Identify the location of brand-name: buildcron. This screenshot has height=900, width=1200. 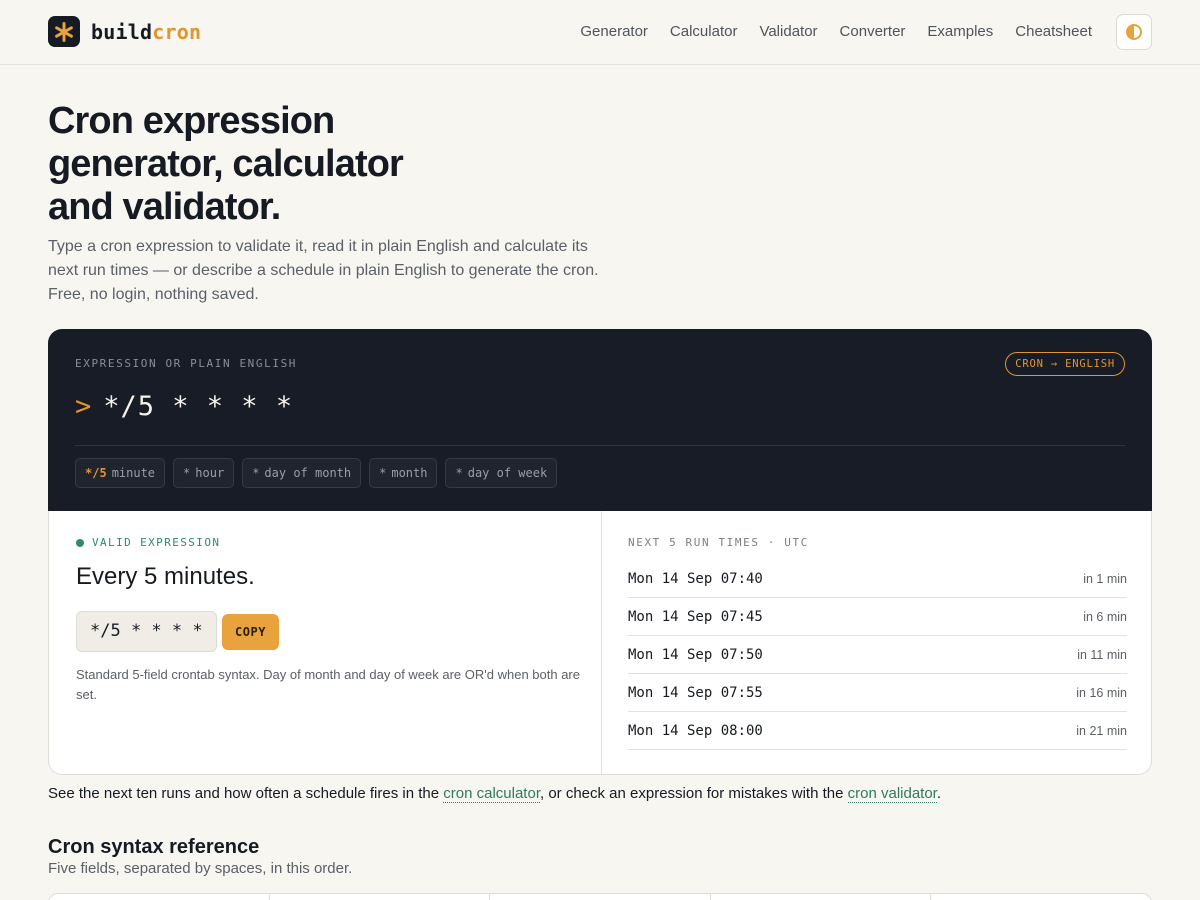
(146, 32).